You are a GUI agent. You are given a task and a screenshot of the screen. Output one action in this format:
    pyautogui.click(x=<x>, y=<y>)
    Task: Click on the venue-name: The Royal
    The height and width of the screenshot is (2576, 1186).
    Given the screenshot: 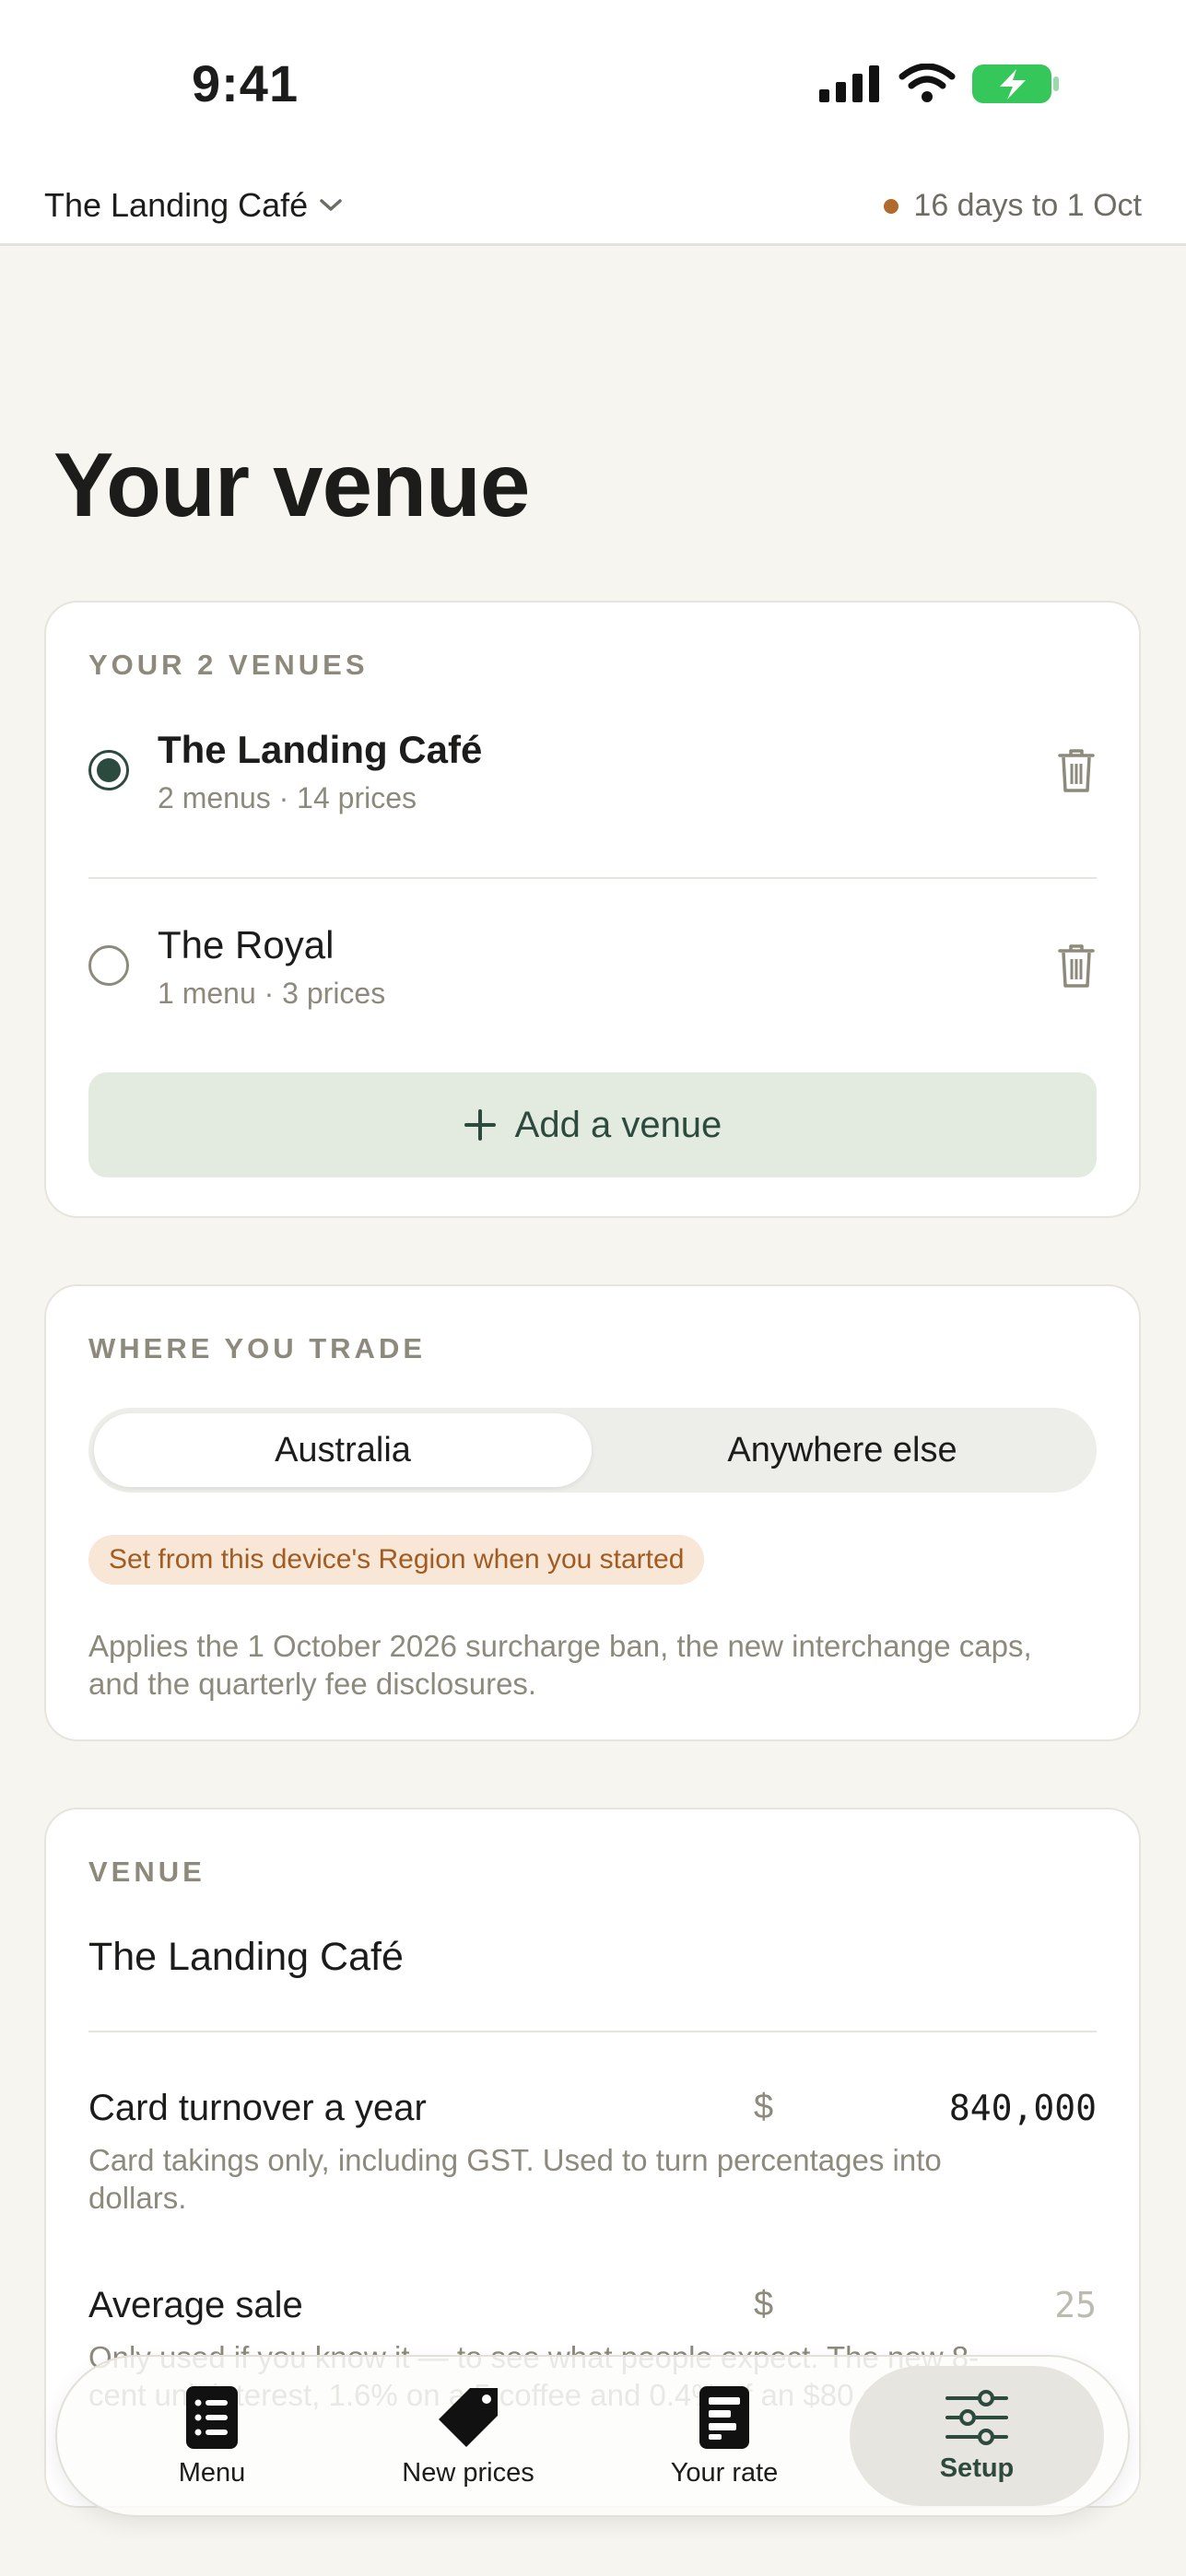 What is the action you would take?
    pyautogui.click(x=246, y=945)
    